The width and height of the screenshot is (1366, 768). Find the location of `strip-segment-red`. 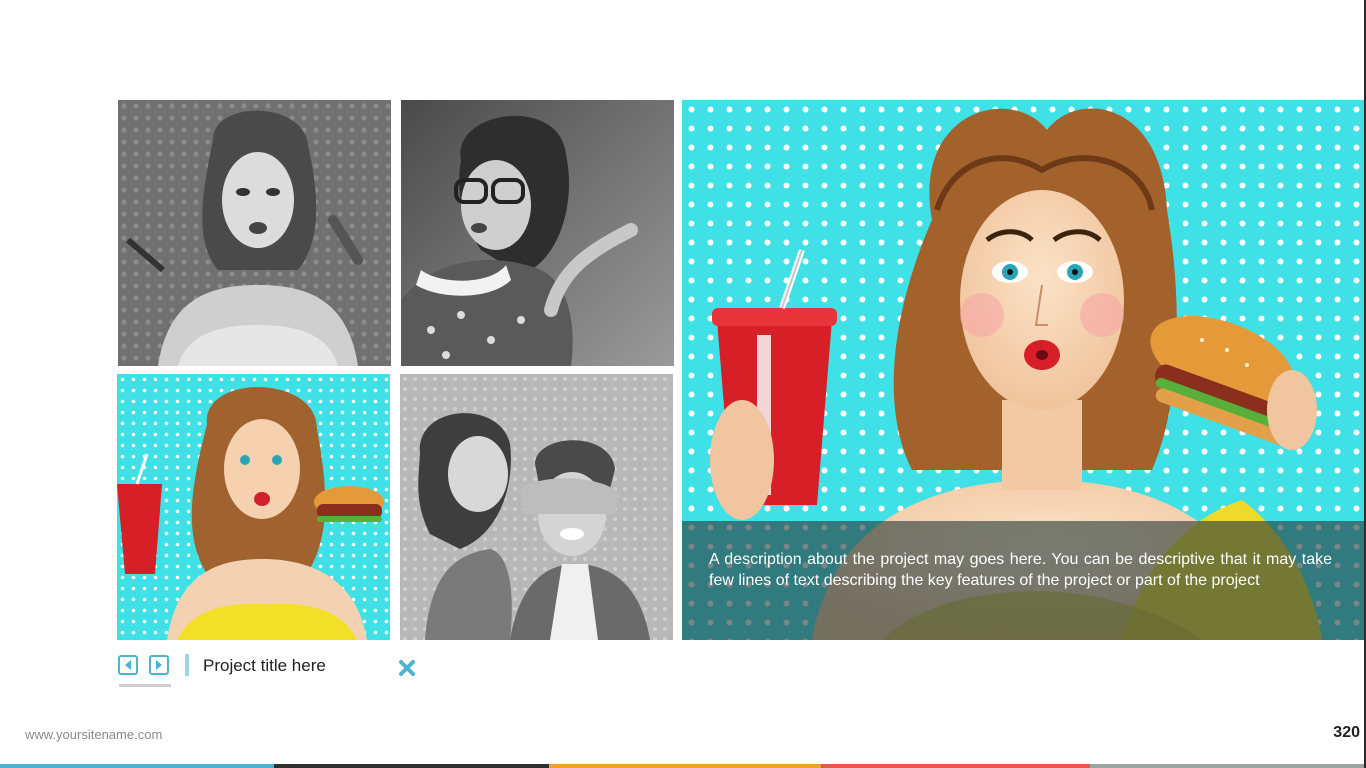

strip-segment-red is located at coordinates (955, 766).